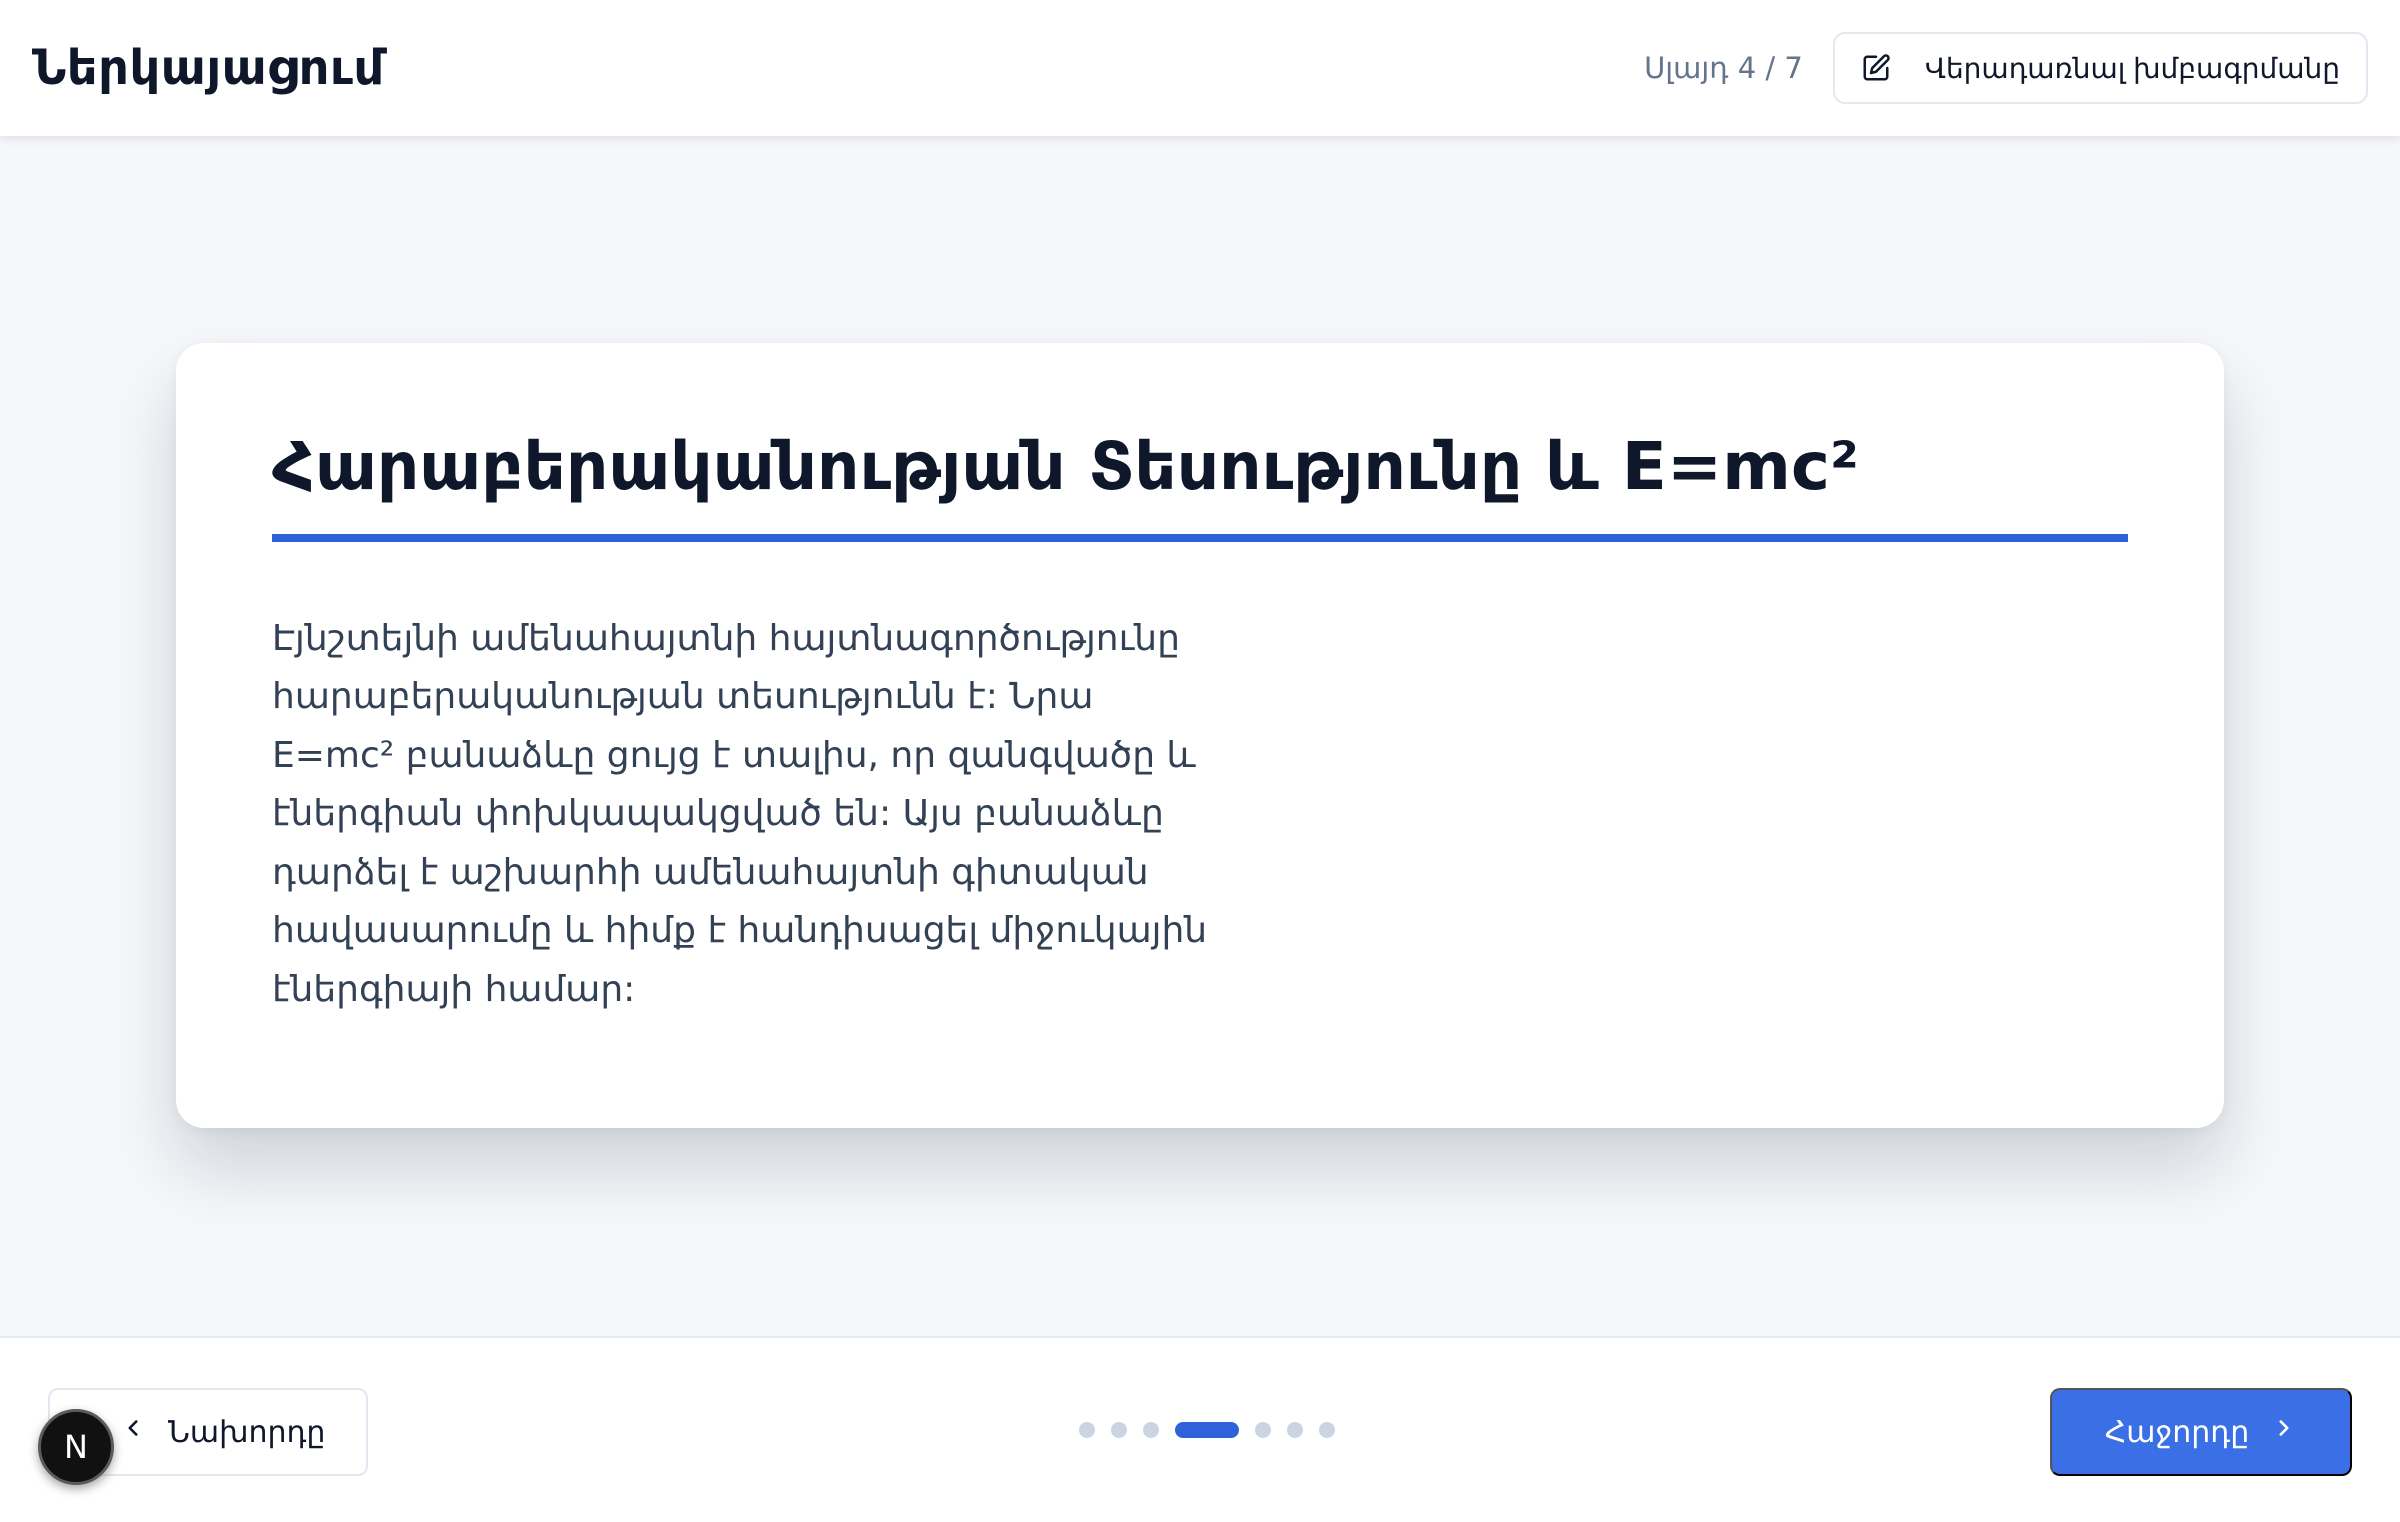 The image size is (2400, 1522). Describe the element at coordinates (2284, 1432) in the screenshot. I see `chevron-right-icon` at that location.